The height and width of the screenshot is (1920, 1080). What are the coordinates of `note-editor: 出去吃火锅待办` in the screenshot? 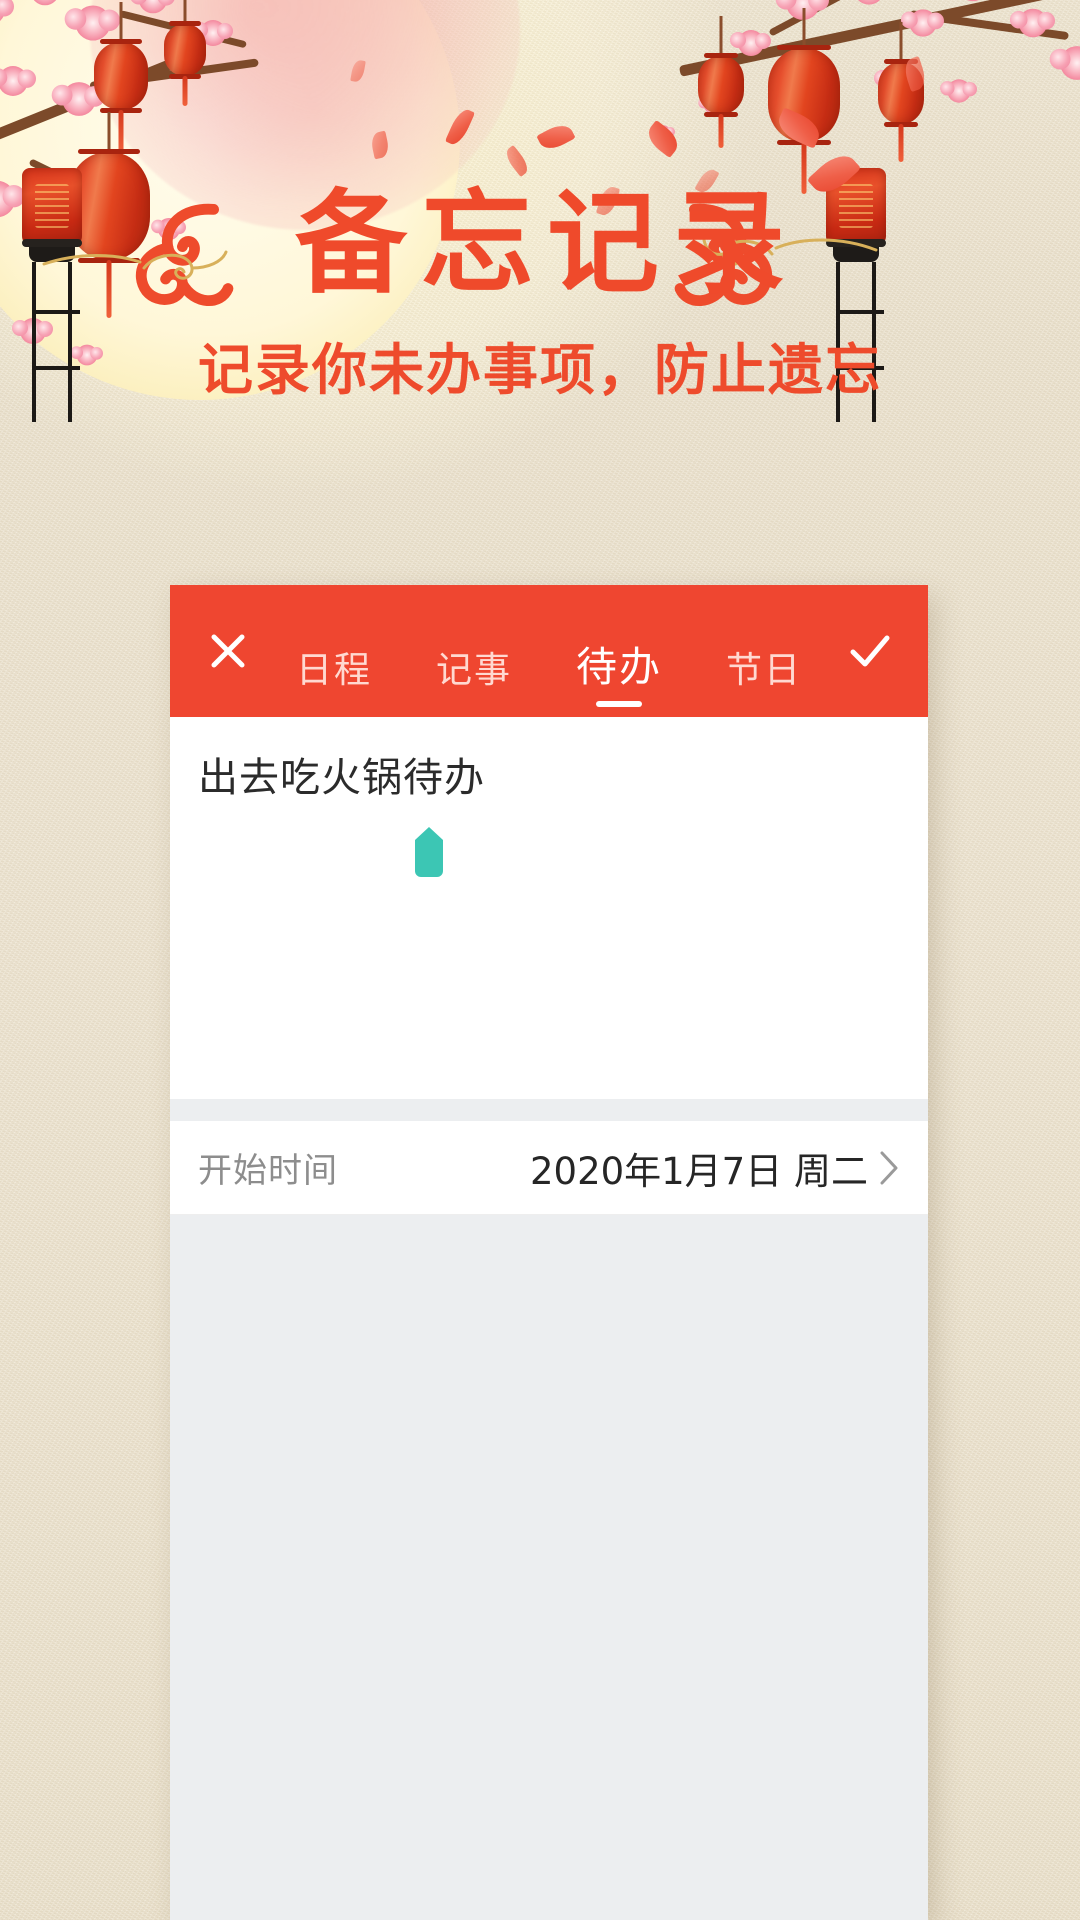 It's located at (549, 908).